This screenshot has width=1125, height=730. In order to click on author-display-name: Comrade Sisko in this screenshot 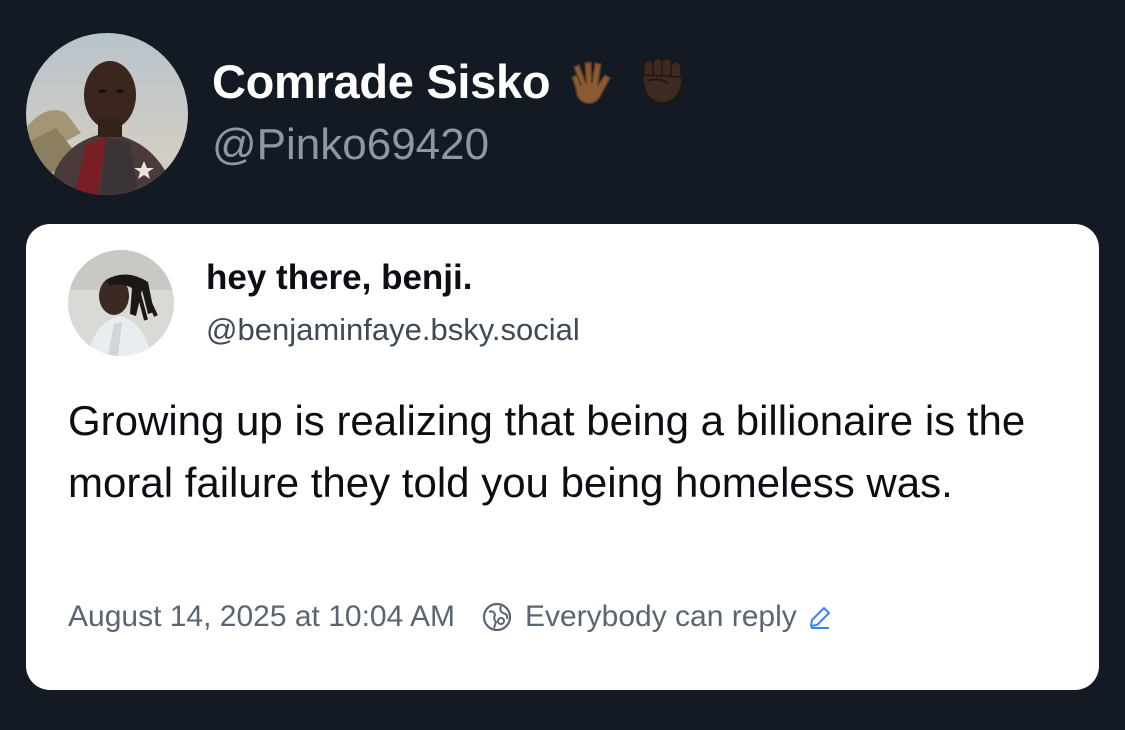, I will do `click(381, 81)`.